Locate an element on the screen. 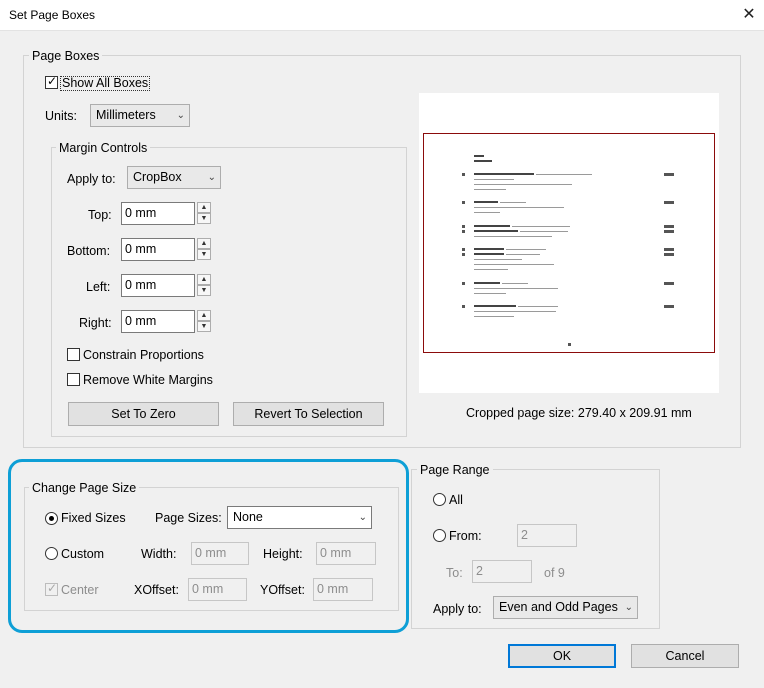  left-spin-up-icon: ▲ is located at coordinates (204, 279).